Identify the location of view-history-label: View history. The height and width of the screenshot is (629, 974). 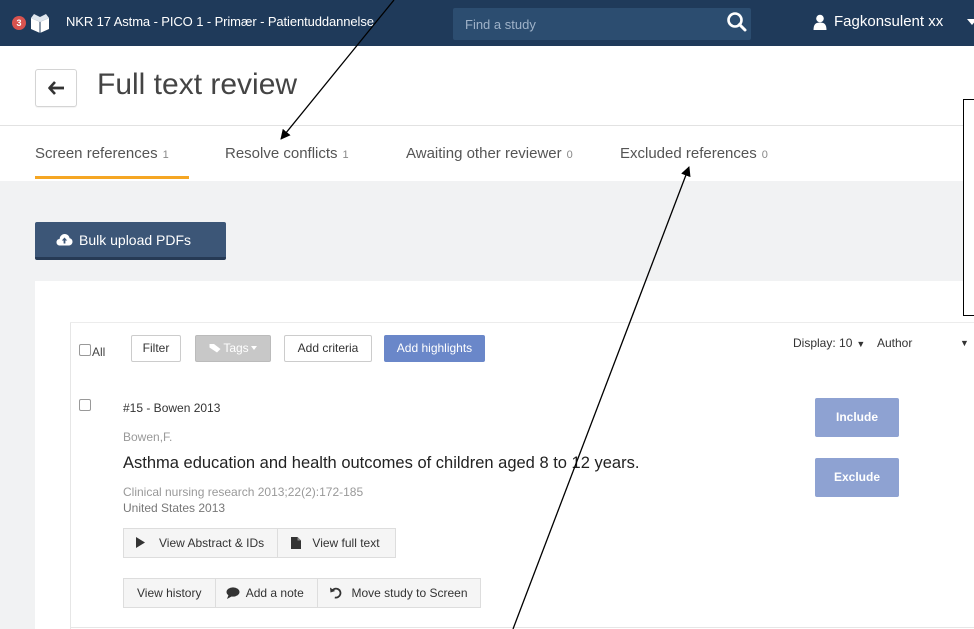
(169, 593).